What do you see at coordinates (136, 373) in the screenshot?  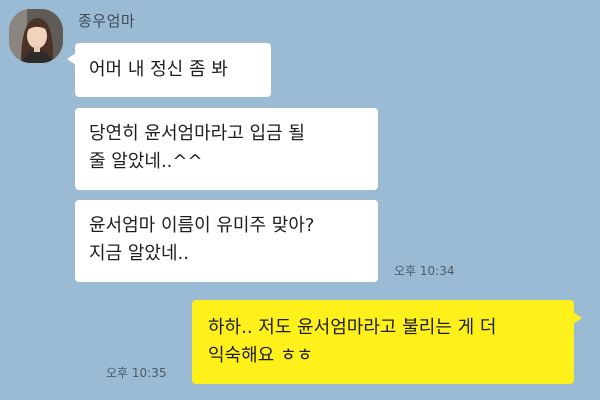 I see `message-timestamp: 오후 10:35` at bounding box center [136, 373].